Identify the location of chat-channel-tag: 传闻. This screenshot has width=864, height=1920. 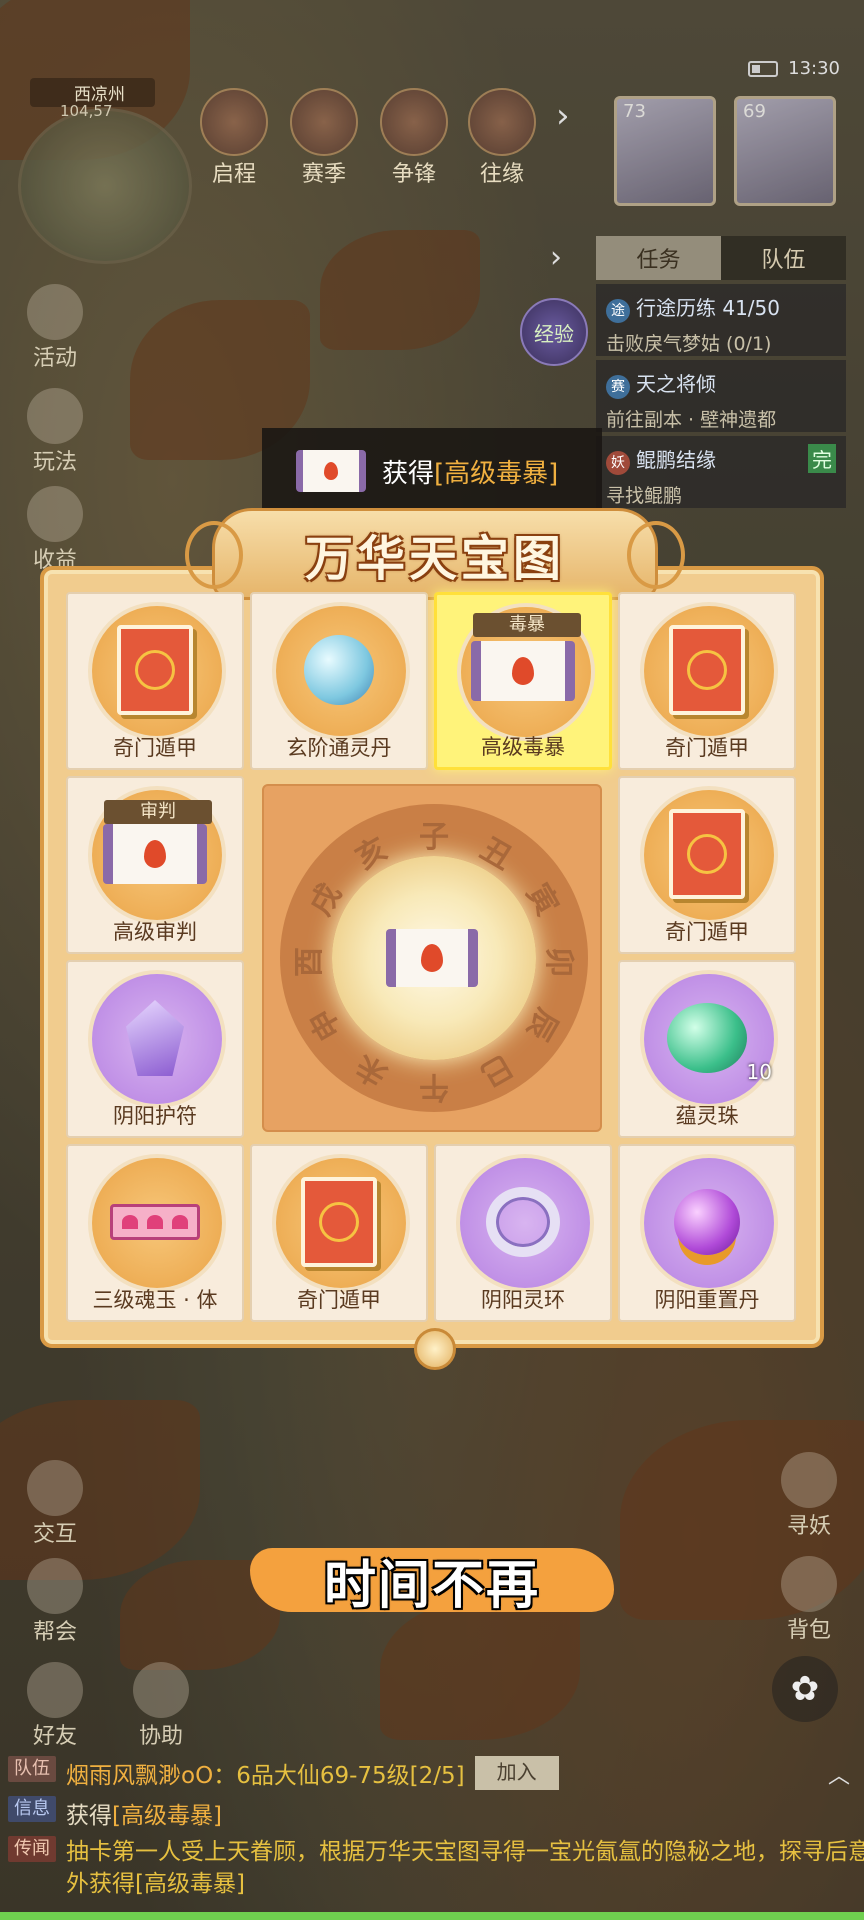
(32, 1849).